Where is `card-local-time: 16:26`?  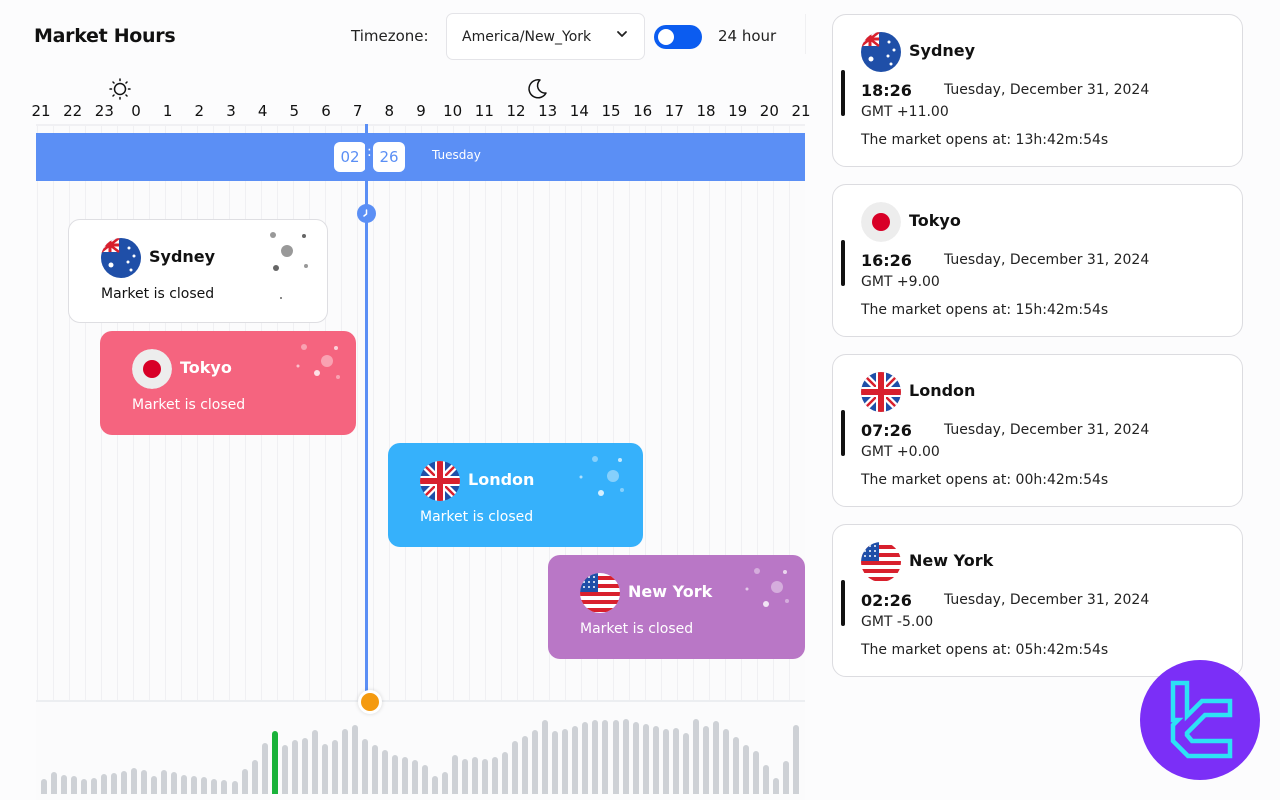 card-local-time: 16:26 is located at coordinates (886, 260).